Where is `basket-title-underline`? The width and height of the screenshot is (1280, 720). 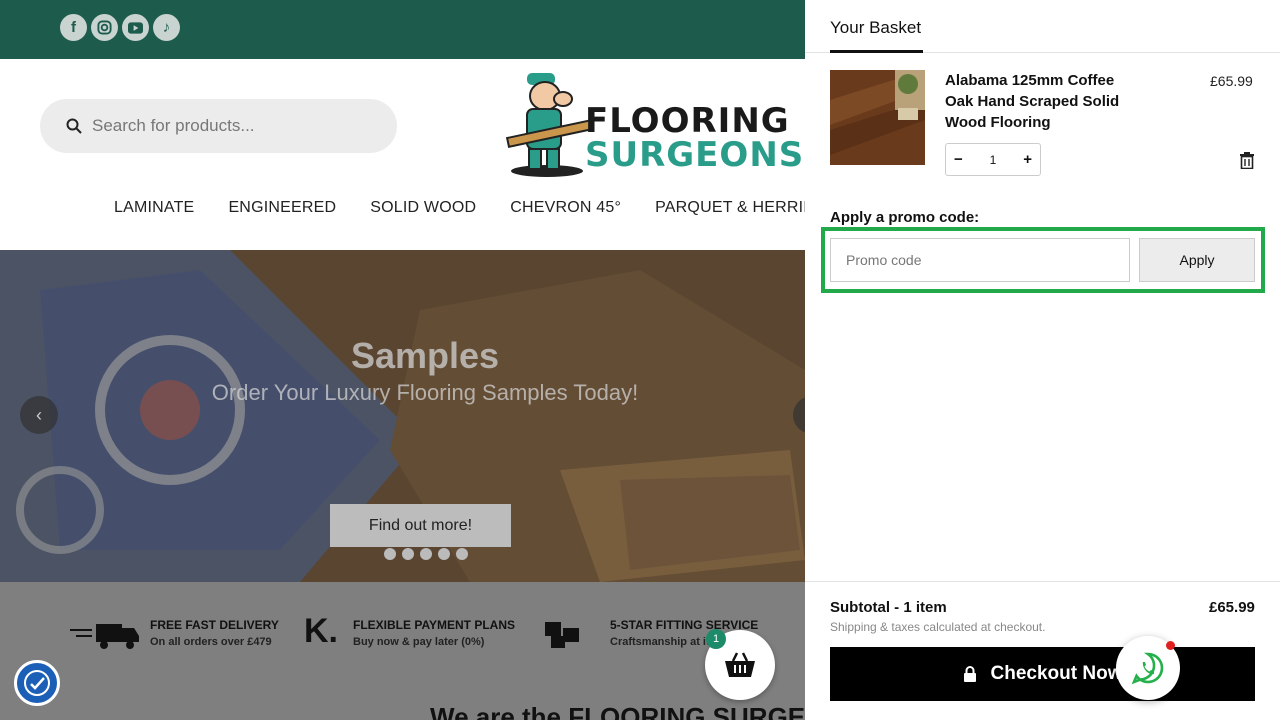 basket-title-underline is located at coordinates (876, 51).